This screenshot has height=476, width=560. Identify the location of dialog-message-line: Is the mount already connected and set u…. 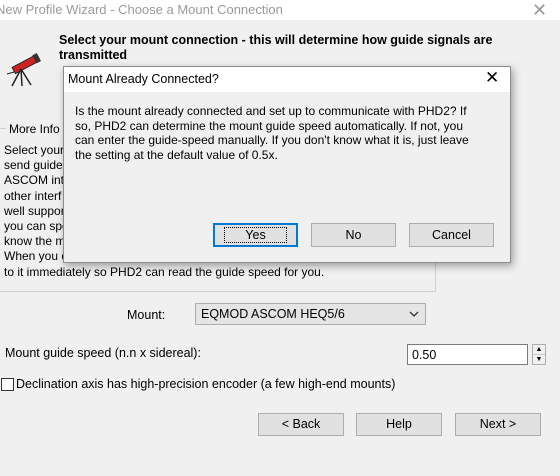
(271, 111).